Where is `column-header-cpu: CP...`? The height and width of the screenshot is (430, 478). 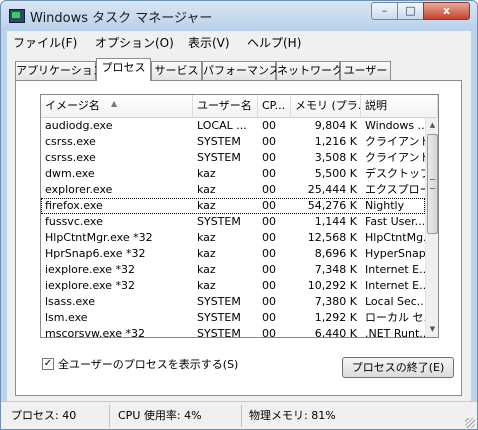
column-header-cpu: CP... is located at coordinates (274, 106).